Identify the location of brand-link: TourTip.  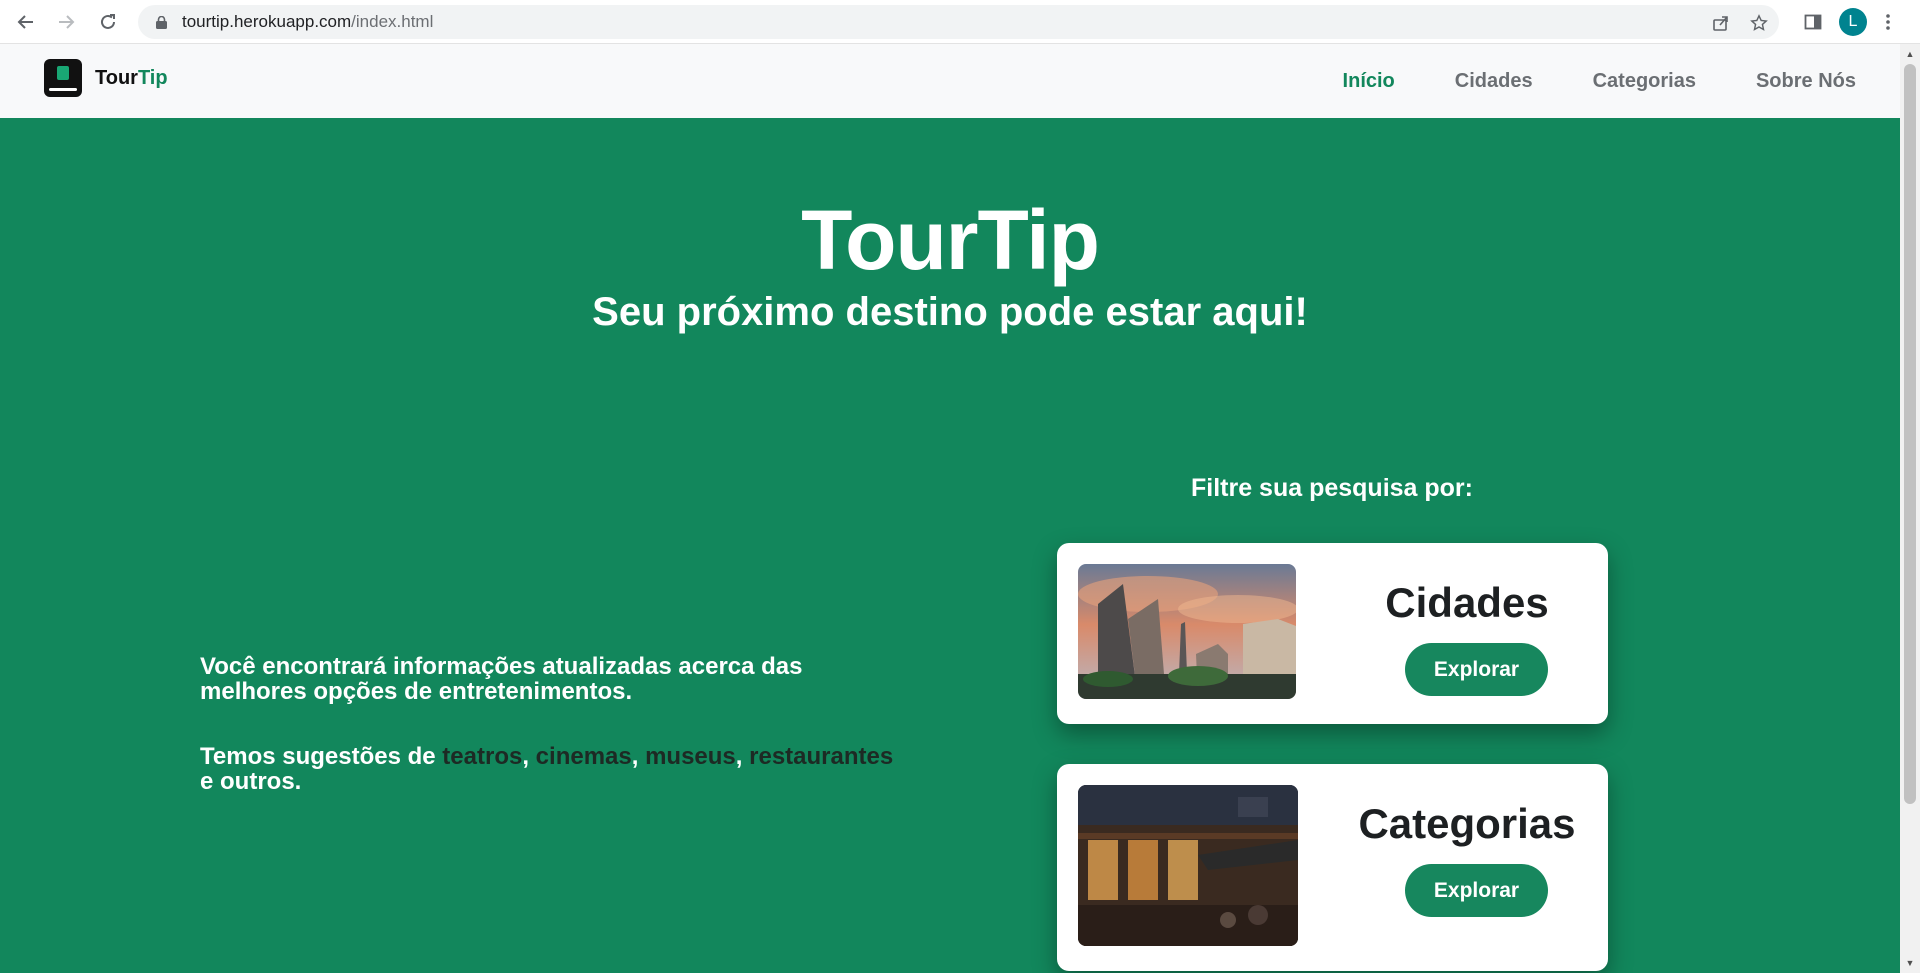
(106, 78).